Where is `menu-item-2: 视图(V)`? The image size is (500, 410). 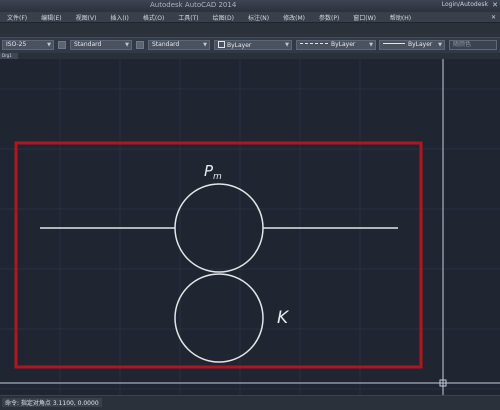
menu-item-2: 视图(V) is located at coordinates (86, 17).